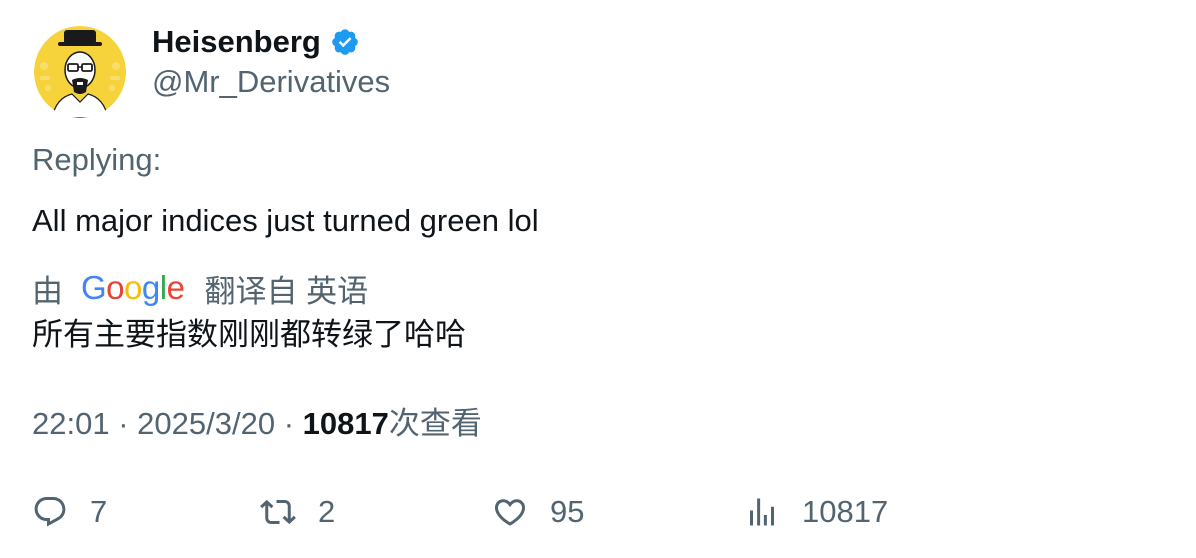 The width and height of the screenshot is (1196, 558). What do you see at coordinates (567, 511) in the screenshot?
I see `like-count: 95` at bounding box center [567, 511].